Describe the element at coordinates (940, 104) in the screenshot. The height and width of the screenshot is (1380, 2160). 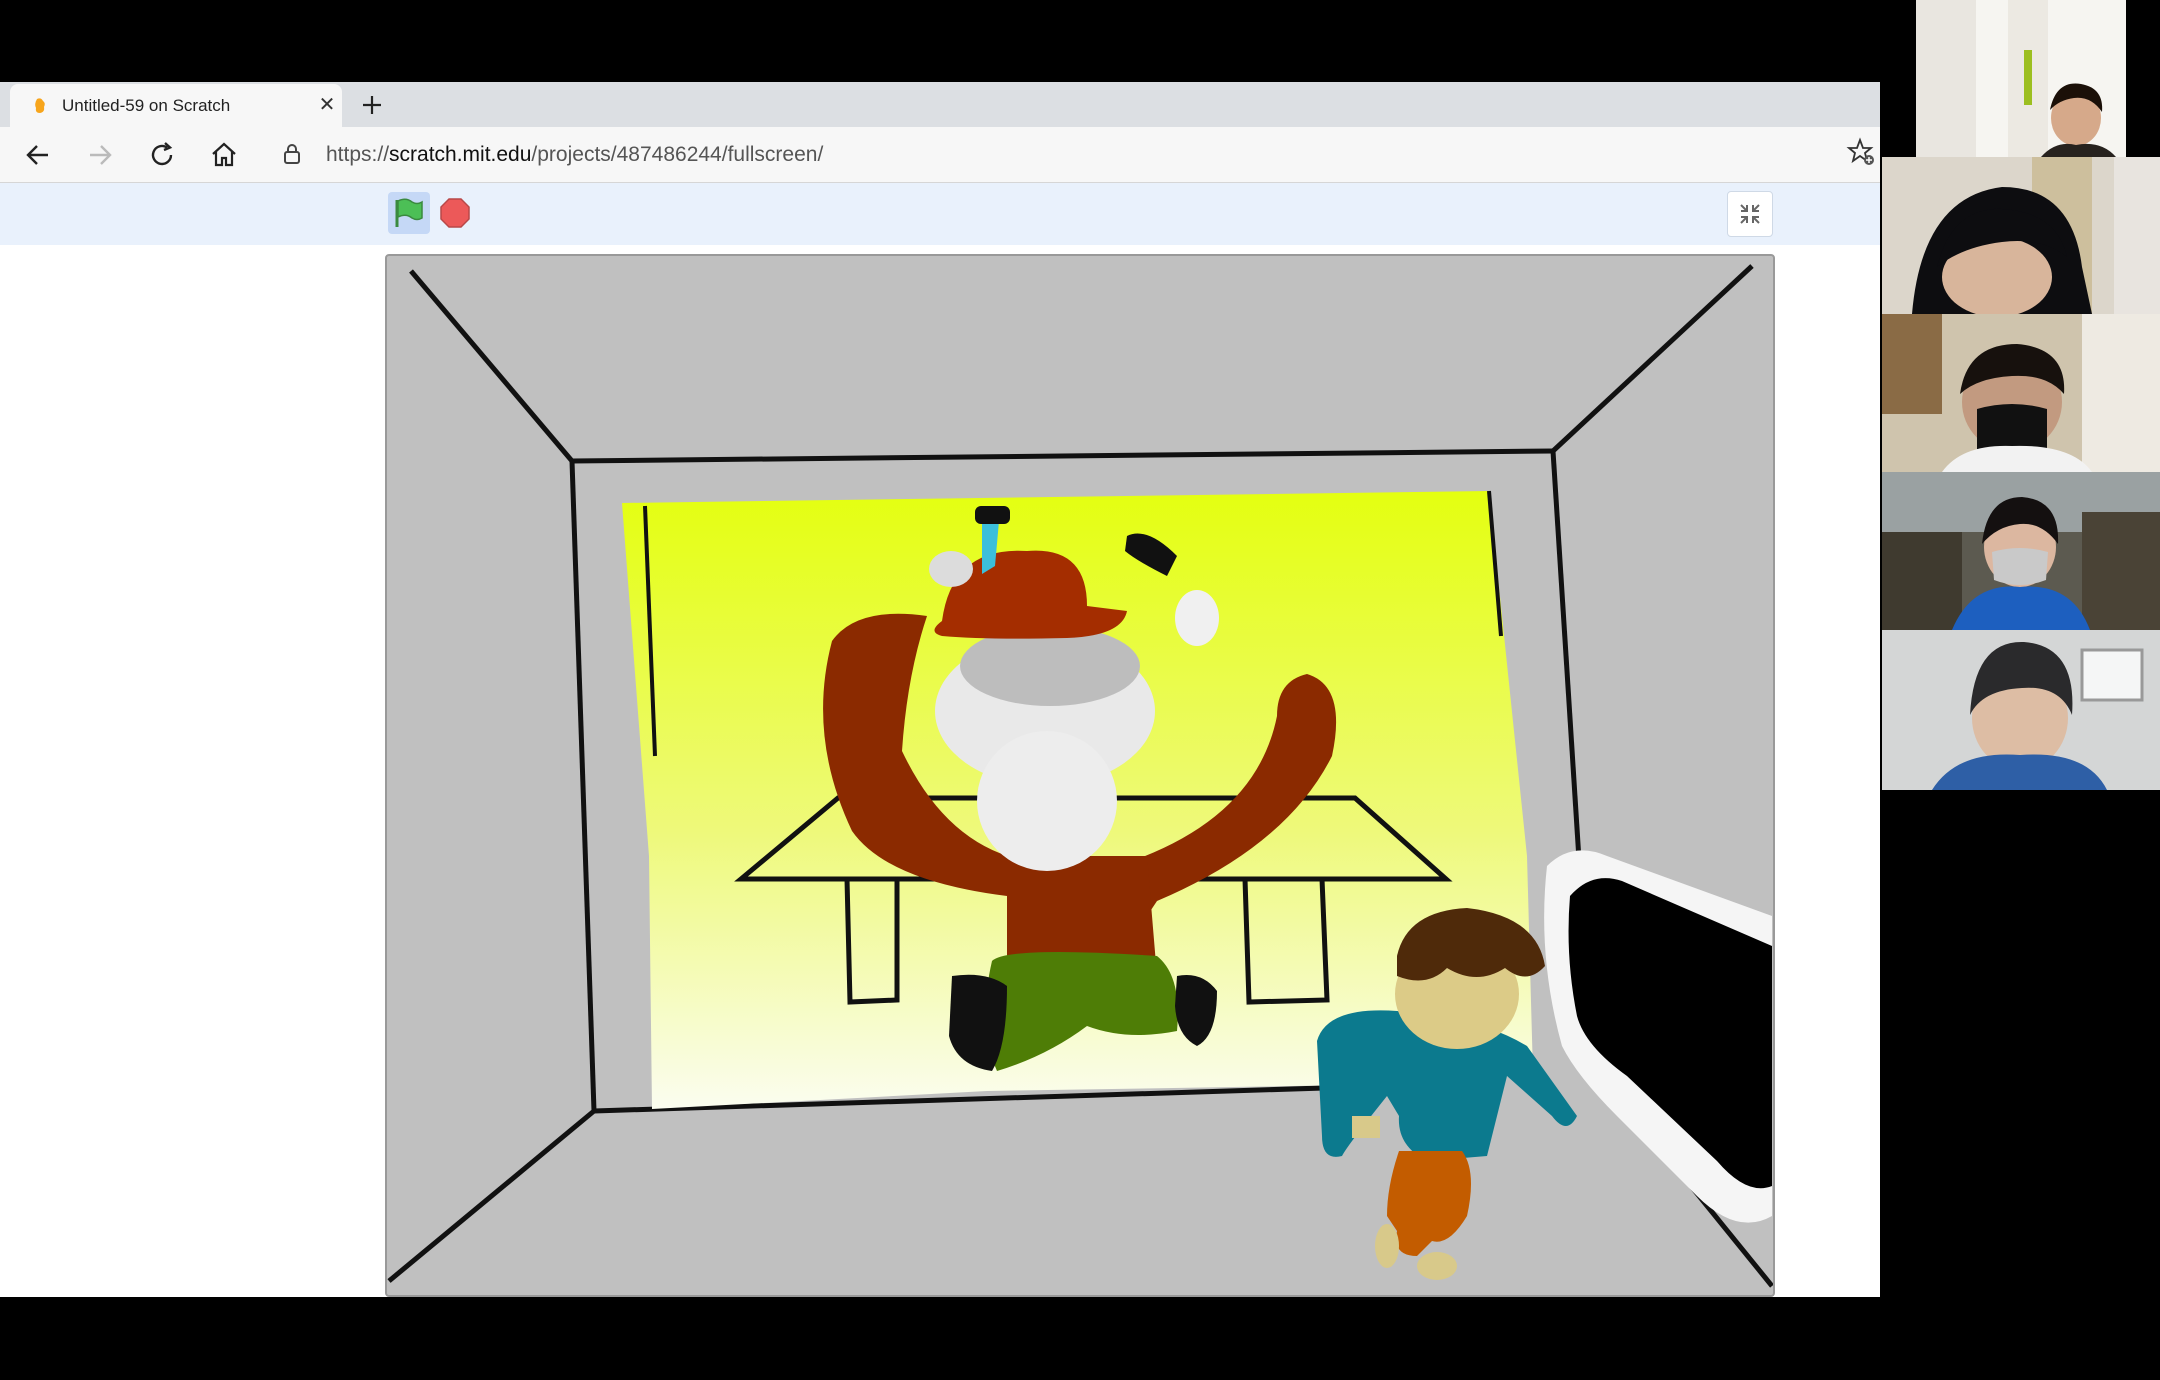
I see `tab-strip: Untitled-59 on Scratch ✕` at that location.